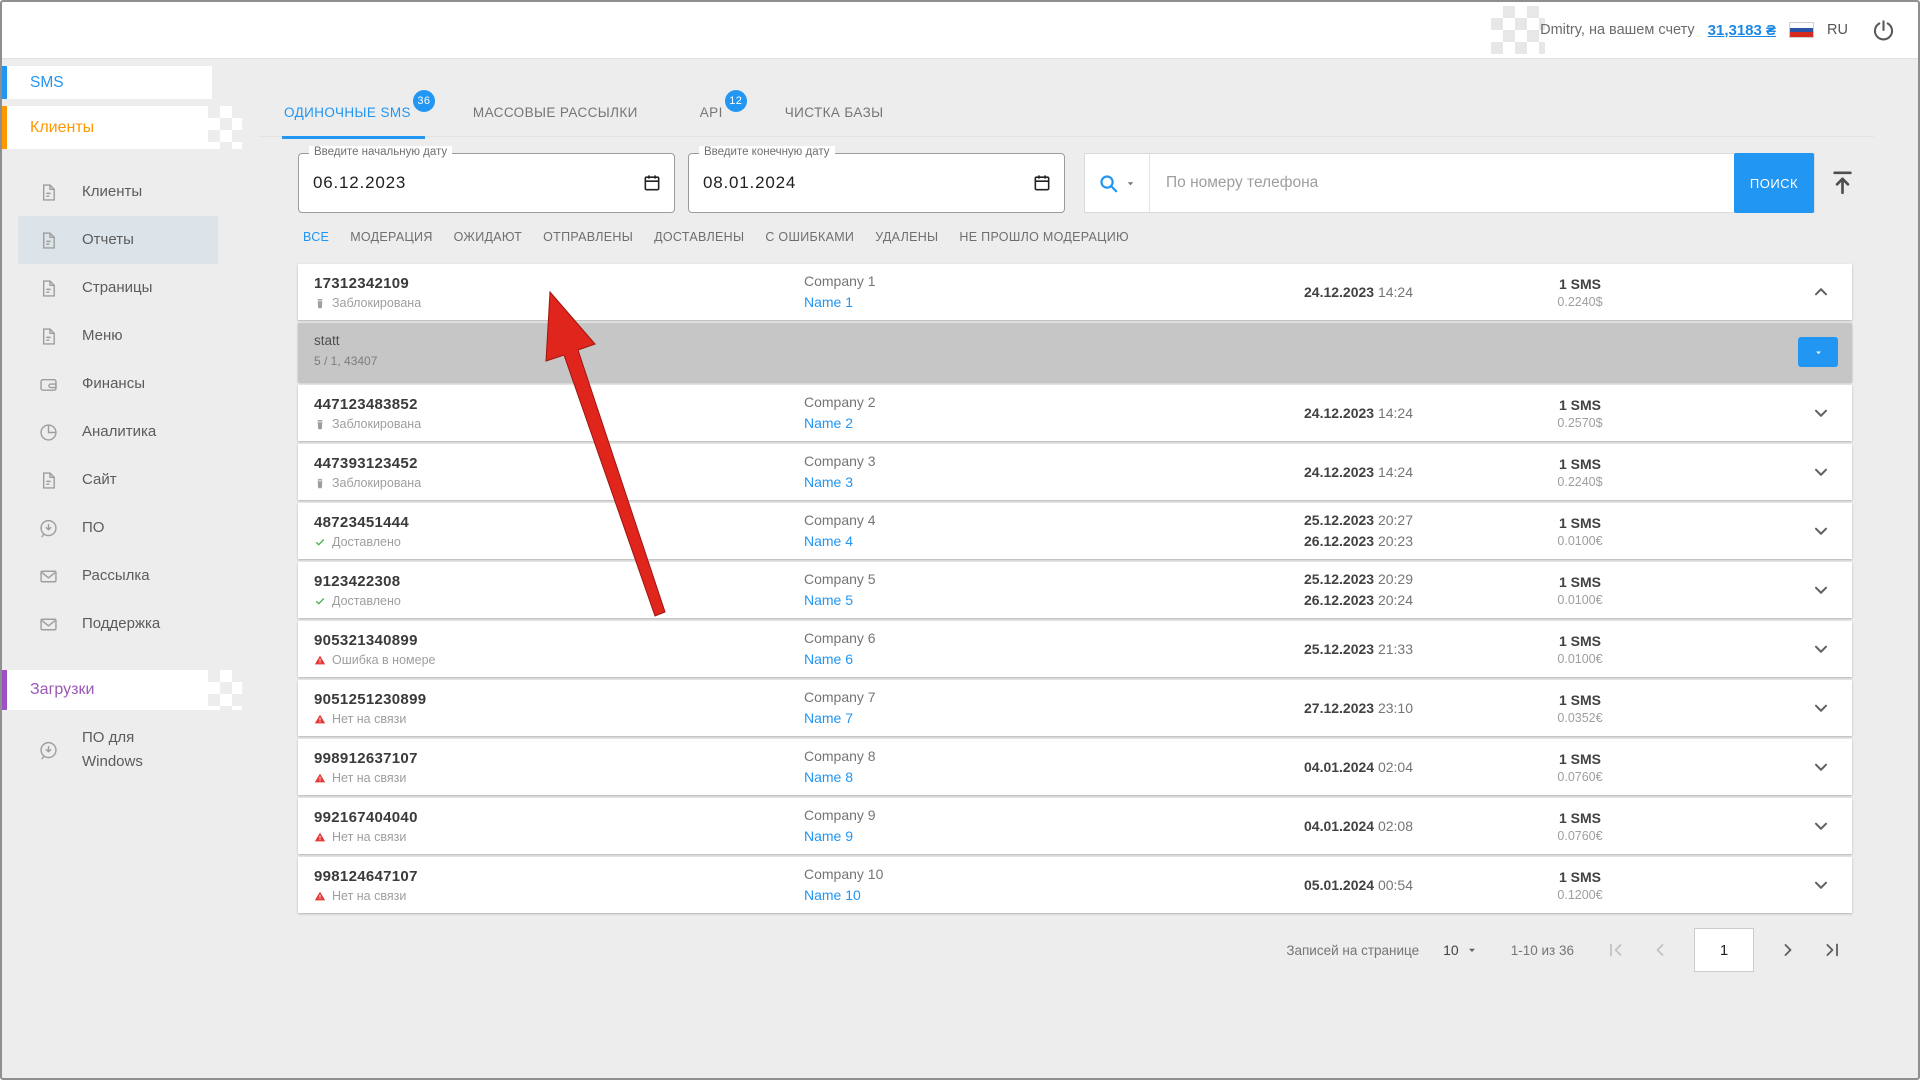 The width and height of the screenshot is (1920, 1080). What do you see at coordinates (1724, 950) in the screenshot?
I see `page-number-box: 1` at bounding box center [1724, 950].